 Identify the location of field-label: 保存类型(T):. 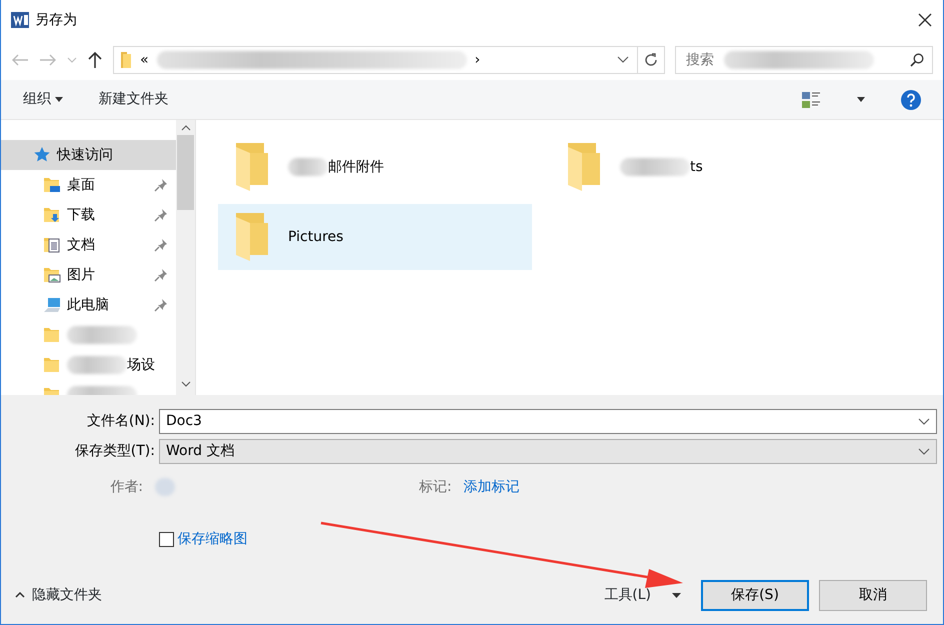
(115, 451).